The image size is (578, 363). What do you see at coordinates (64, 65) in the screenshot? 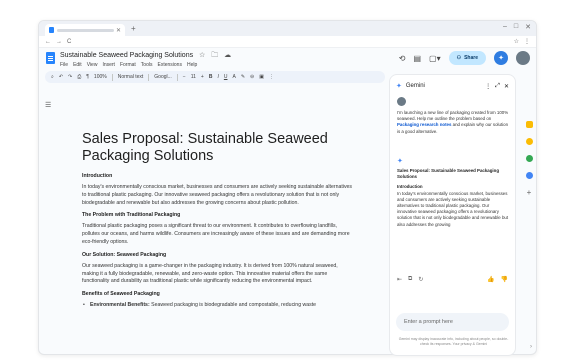
I see `menu-file: File` at bounding box center [64, 65].